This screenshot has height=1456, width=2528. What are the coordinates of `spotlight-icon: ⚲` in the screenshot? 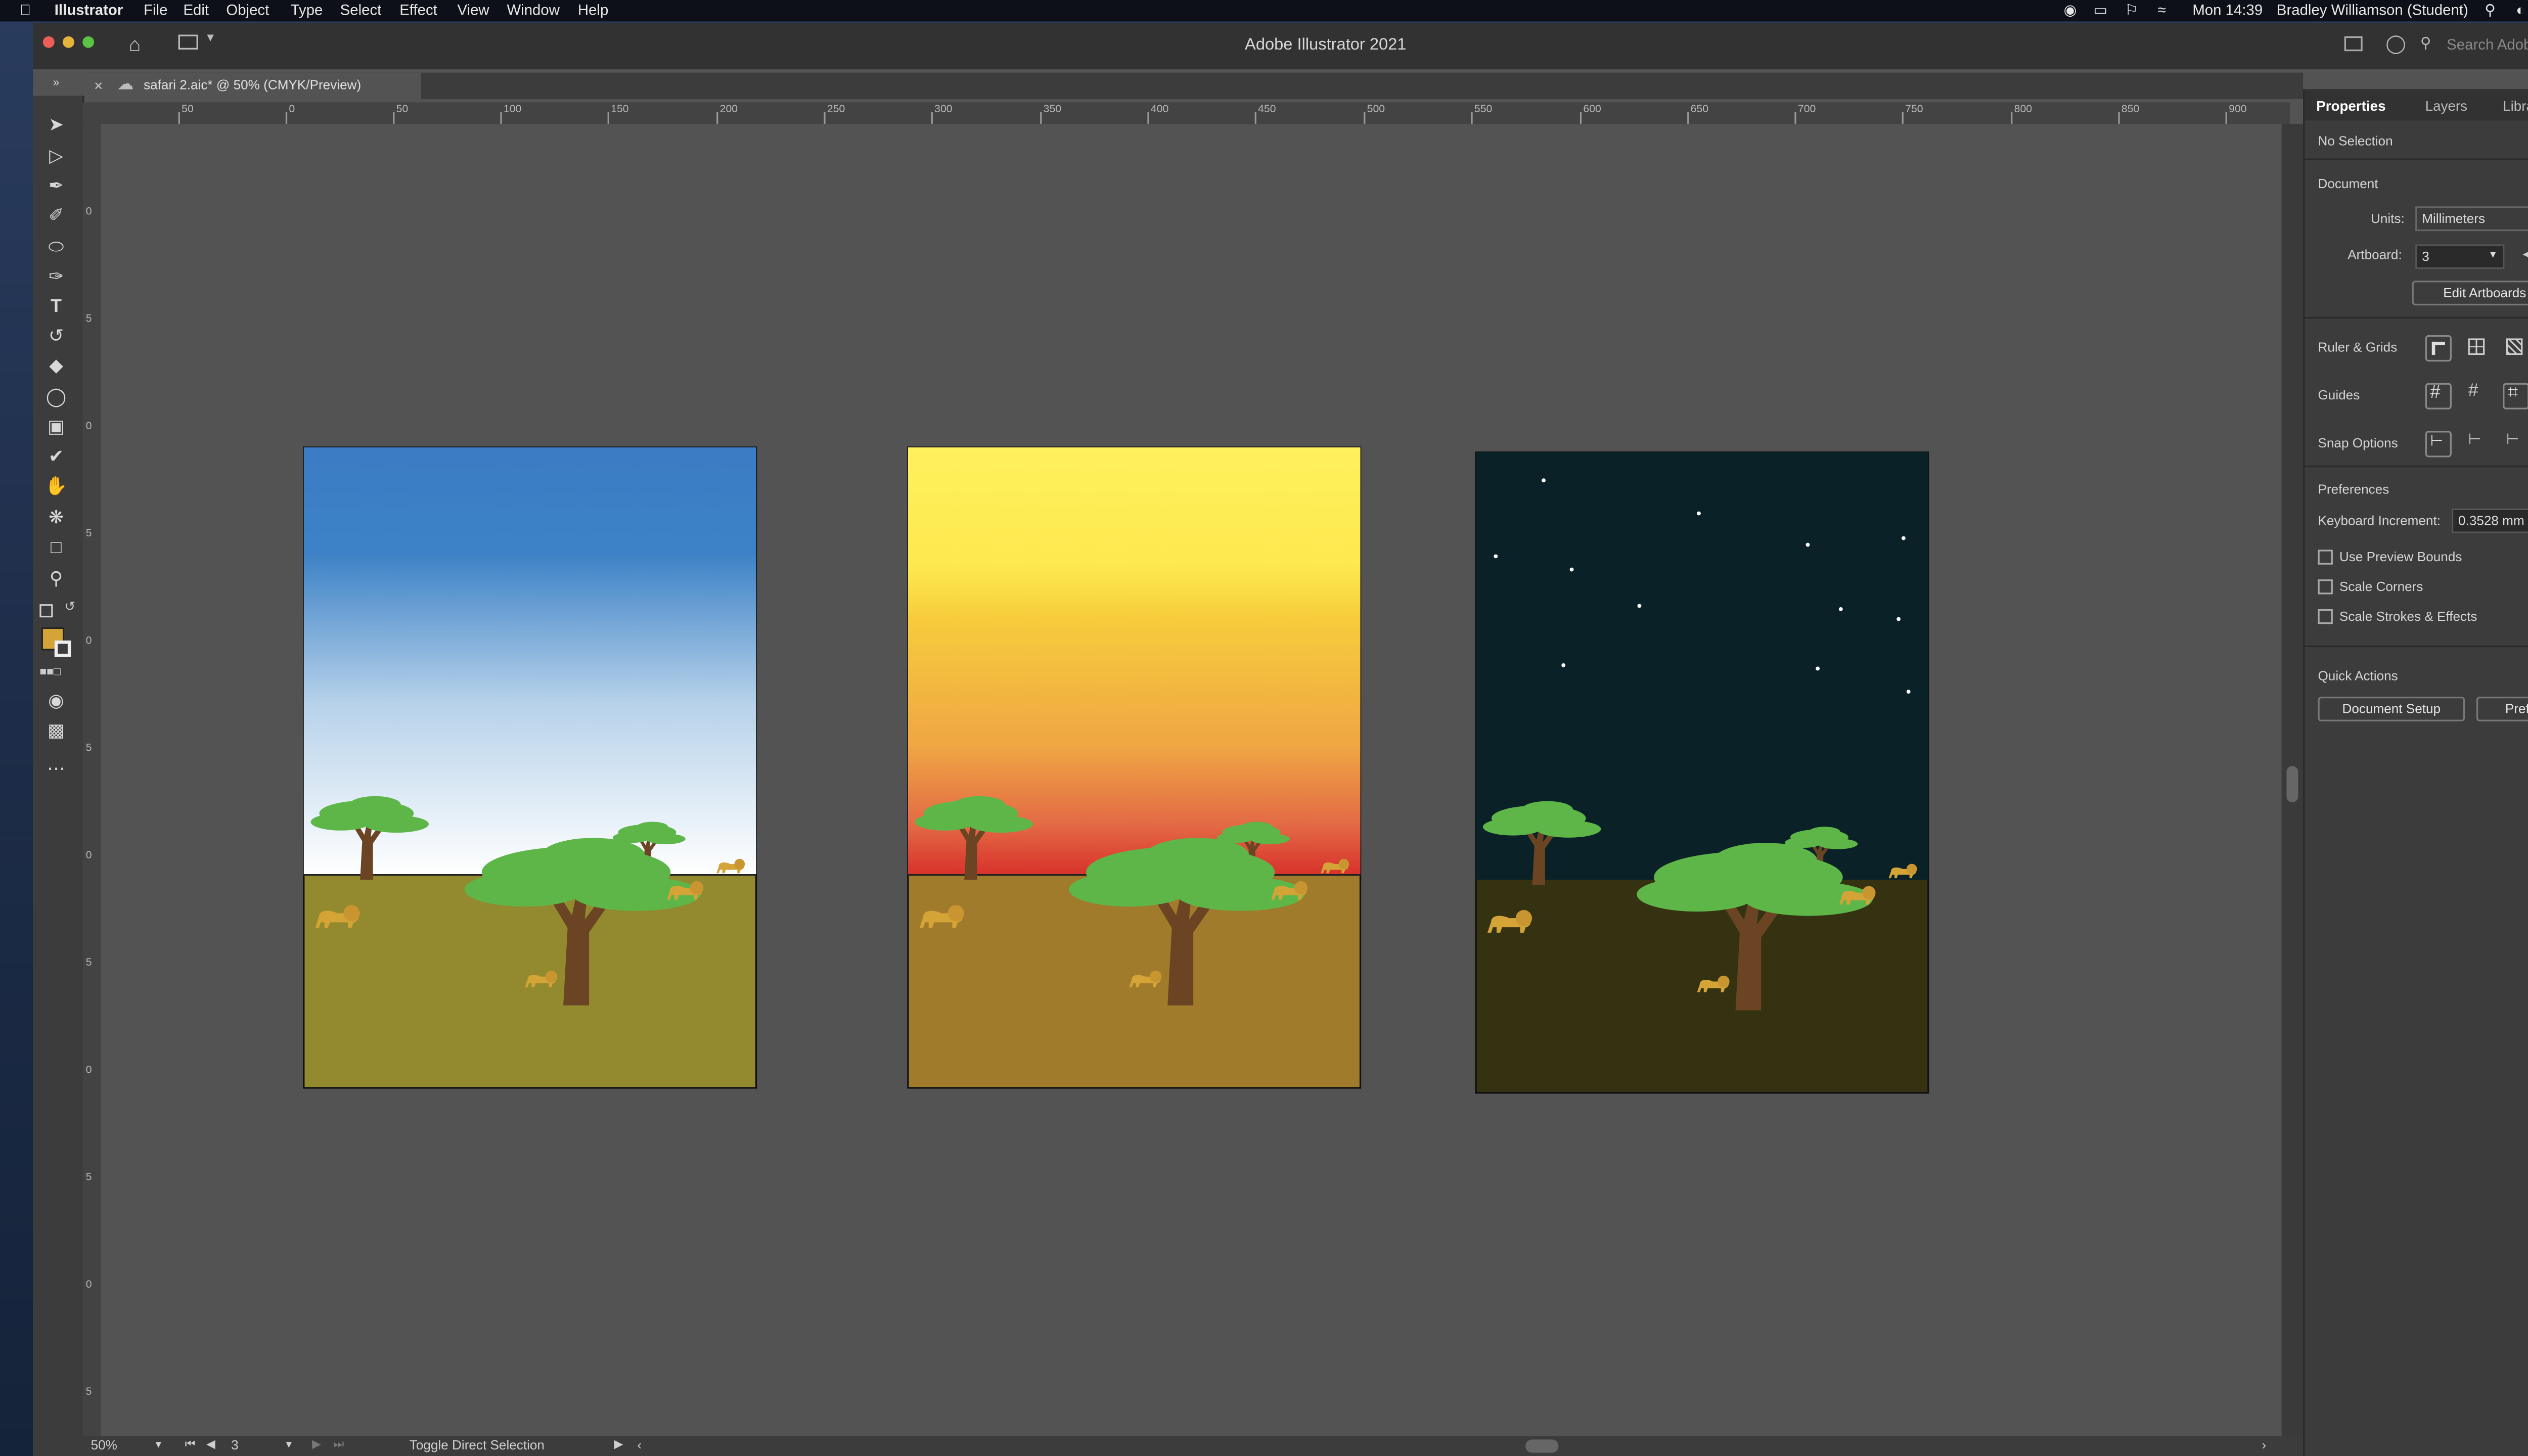 It's located at (2491, 10).